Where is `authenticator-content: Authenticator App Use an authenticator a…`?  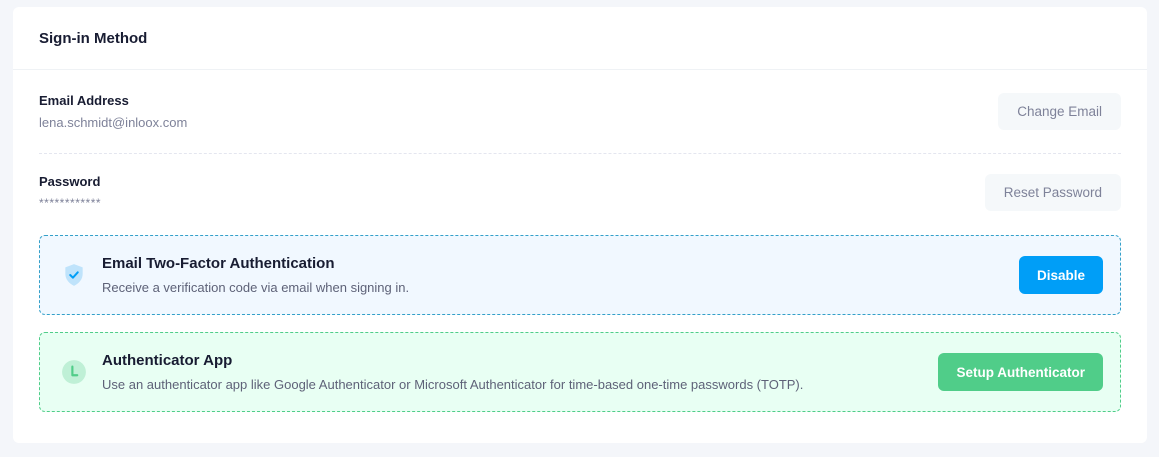
authenticator-content: Authenticator App Use an authenticator a… is located at coordinates (431, 372).